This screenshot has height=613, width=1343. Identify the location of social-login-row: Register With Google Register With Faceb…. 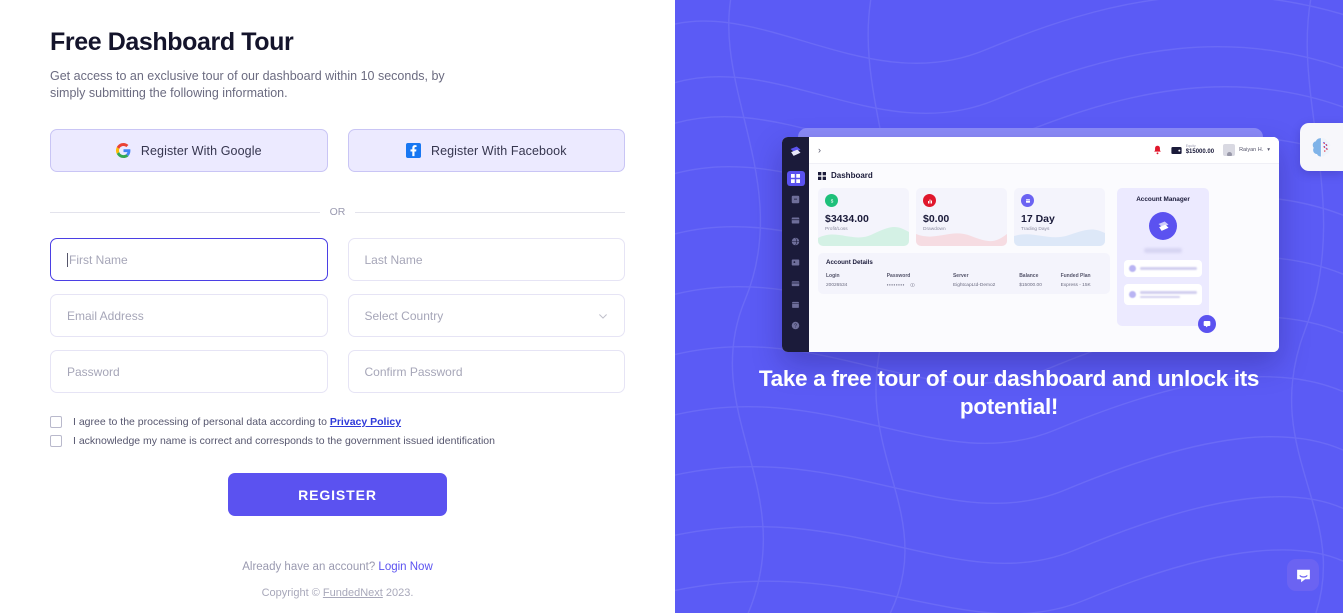
(337, 150).